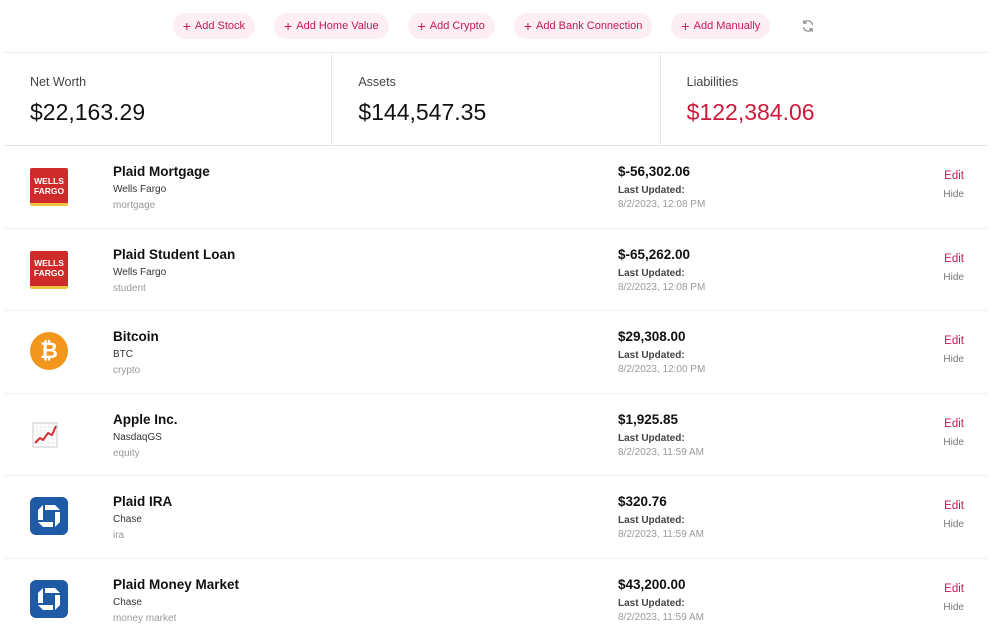 This screenshot has height=639, width=1000. I want to click on account-institution: BTC, so click(123, 354).